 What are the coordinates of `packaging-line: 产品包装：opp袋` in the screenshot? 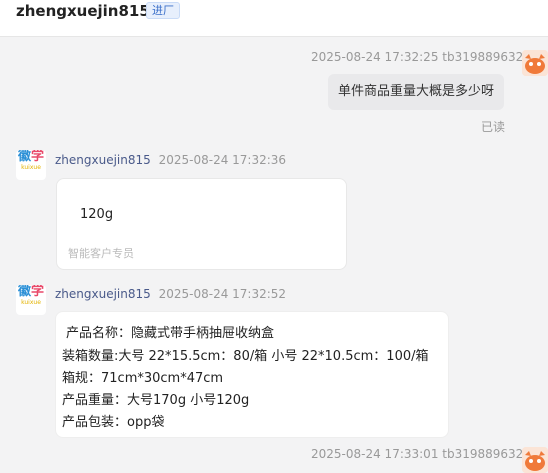 It's located at (113, 422).